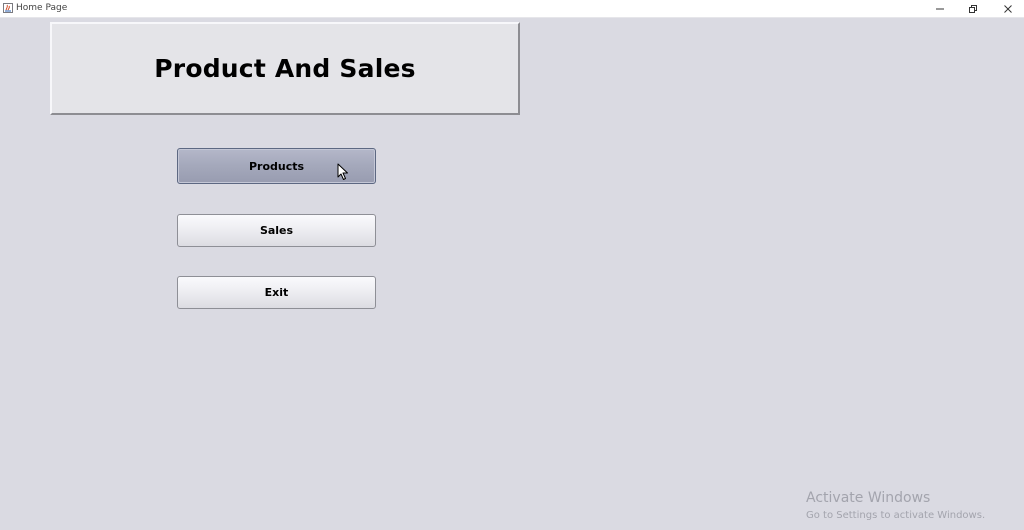 The height and width of the screenshot is (530, 1024). I want to click on restore-button, so click(973, 8).